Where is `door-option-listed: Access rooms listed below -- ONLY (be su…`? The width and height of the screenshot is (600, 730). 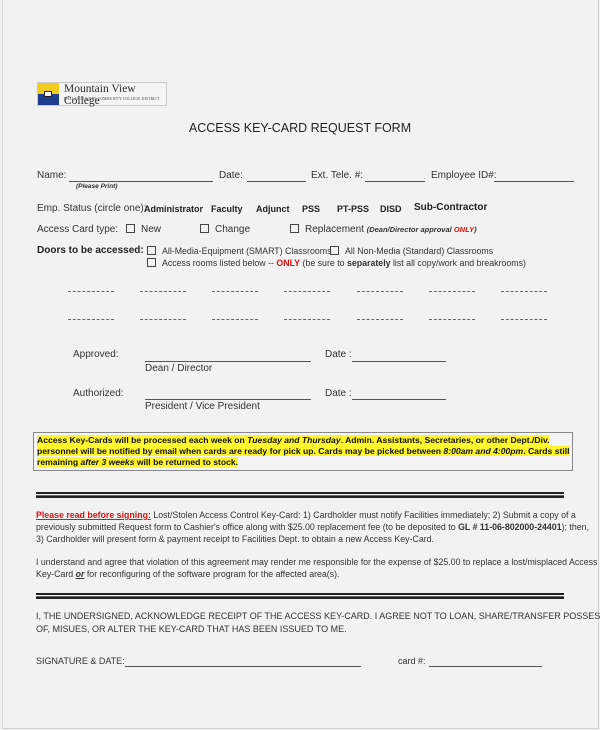
door-option-listed: Access rooms listed below -- ONLY (be su… is located at coordinates (336, 263).